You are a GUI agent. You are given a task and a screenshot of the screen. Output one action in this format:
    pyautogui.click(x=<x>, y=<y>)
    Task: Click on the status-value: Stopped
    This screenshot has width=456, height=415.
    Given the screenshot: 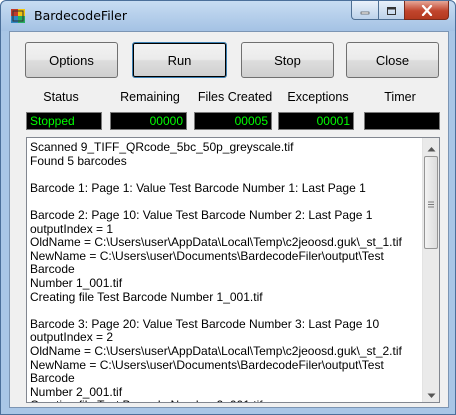 What is the action you would take?
    pyautogui.click(x=64, y=121)
    